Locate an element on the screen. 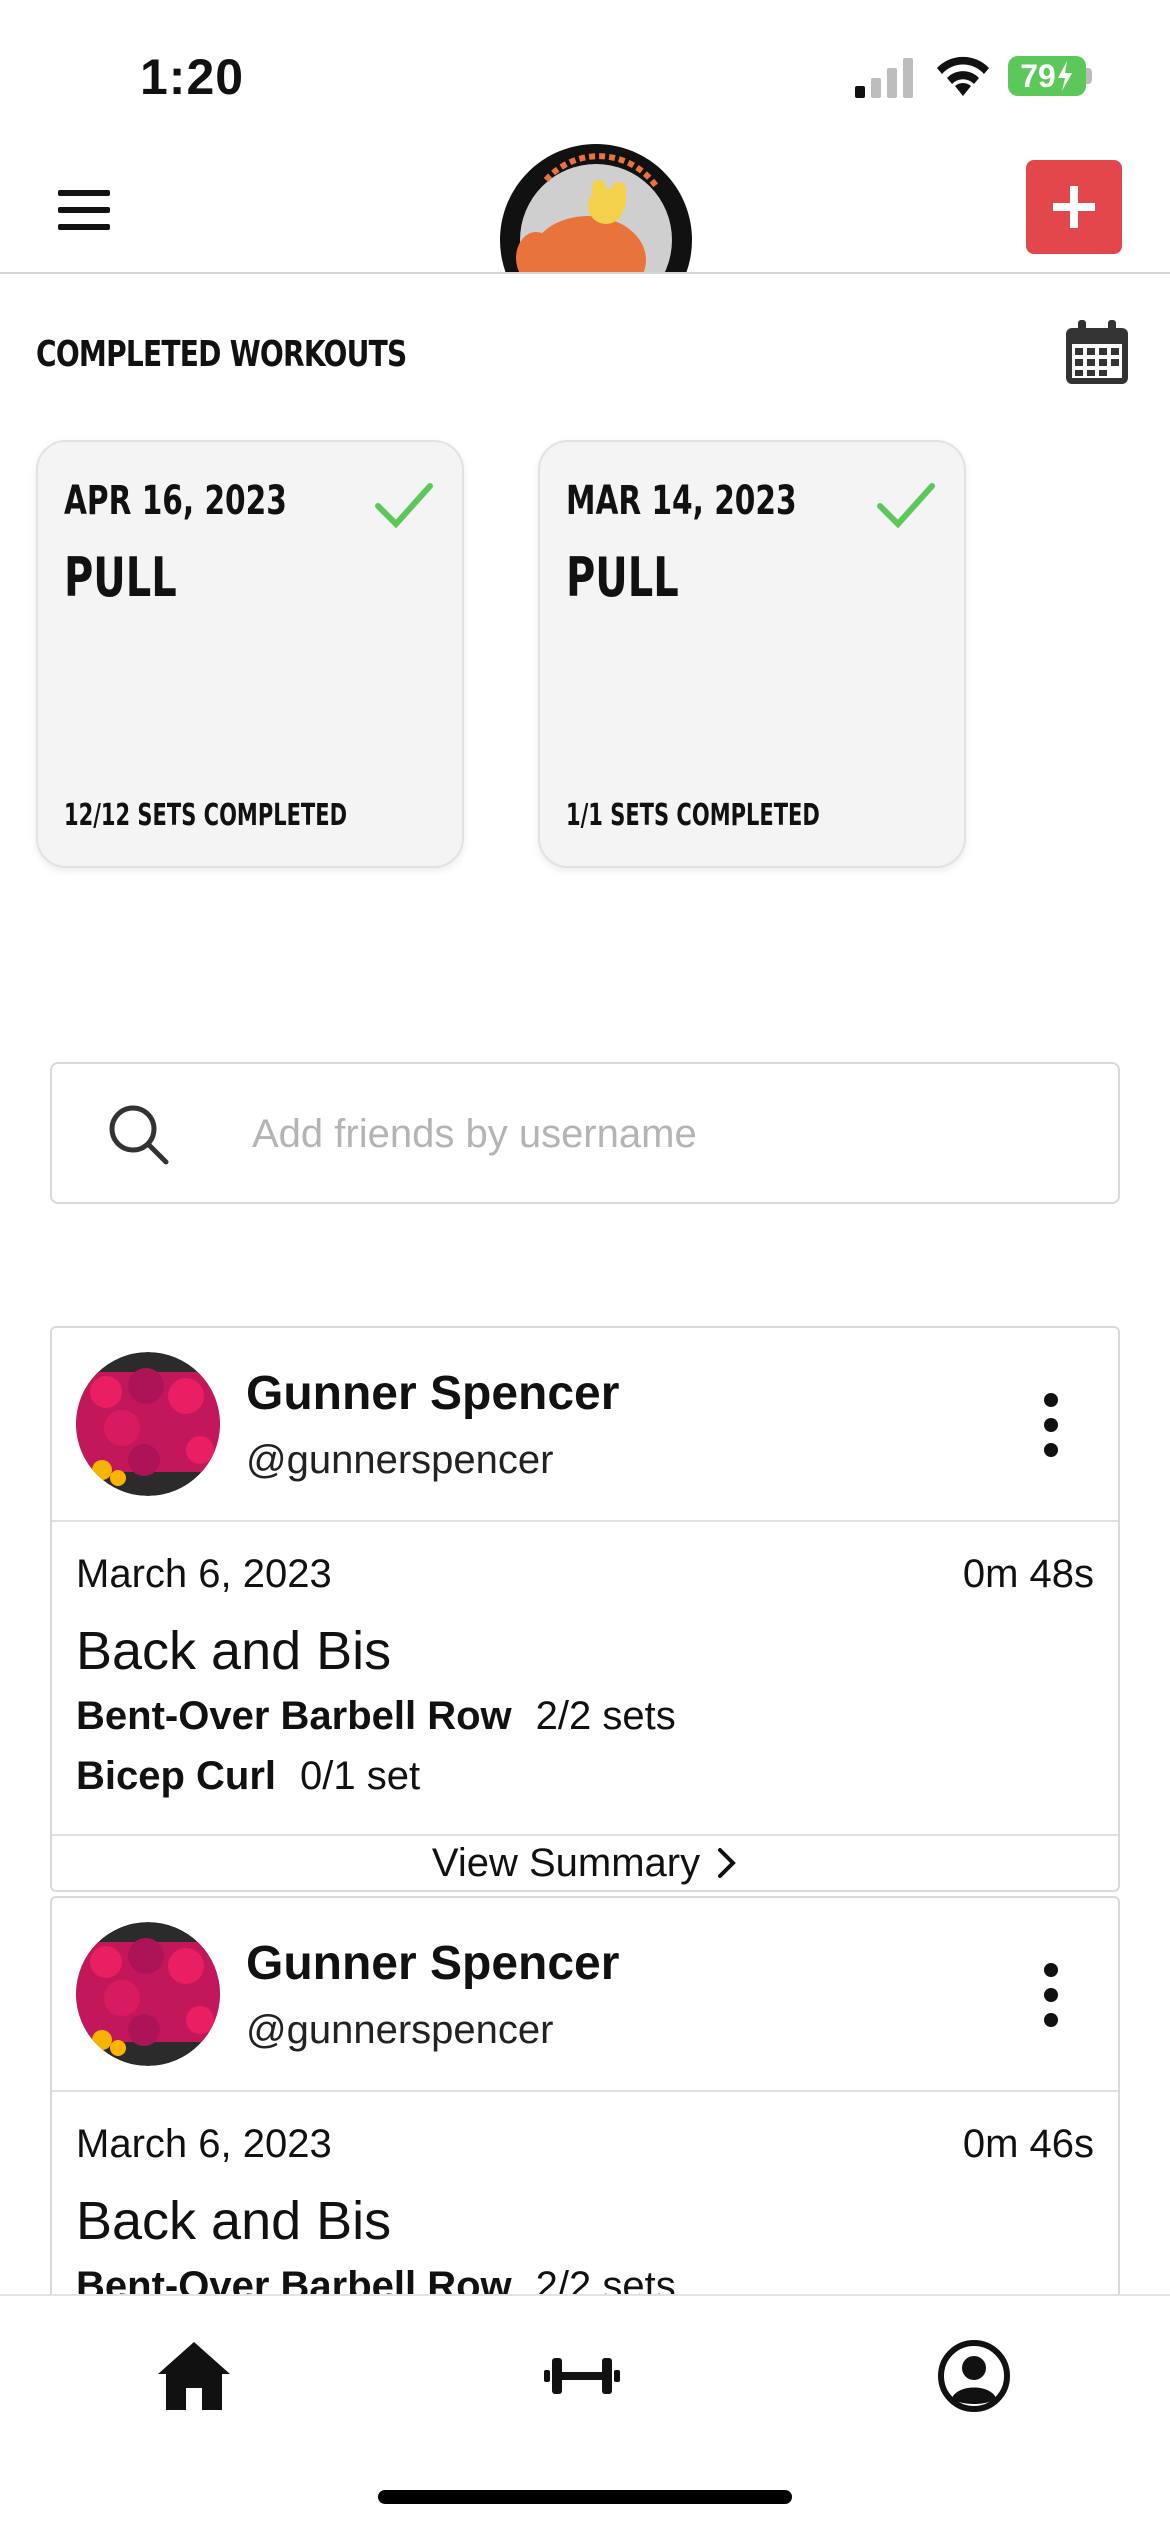 The height and width of the screenshot is (2532, 1170). post-duration: 0m 48s is located at coordinates (1028, 1574).